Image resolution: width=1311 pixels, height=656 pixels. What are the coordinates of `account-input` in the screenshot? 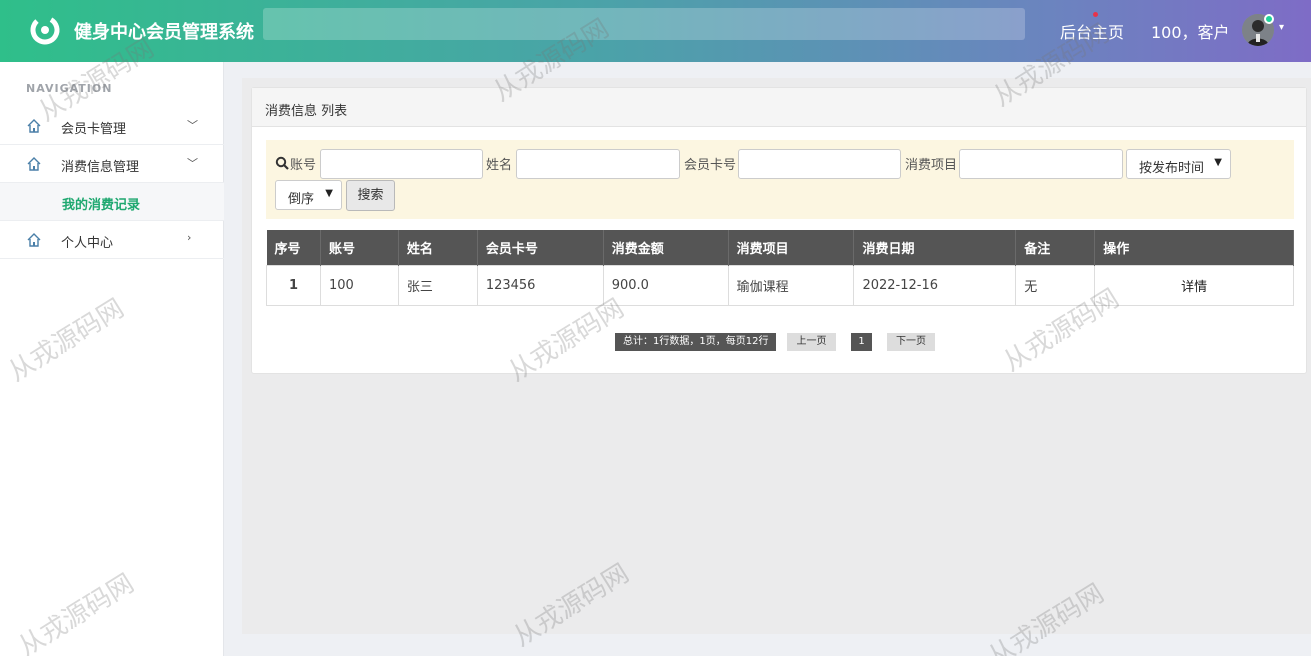 It's located at (401, 164).